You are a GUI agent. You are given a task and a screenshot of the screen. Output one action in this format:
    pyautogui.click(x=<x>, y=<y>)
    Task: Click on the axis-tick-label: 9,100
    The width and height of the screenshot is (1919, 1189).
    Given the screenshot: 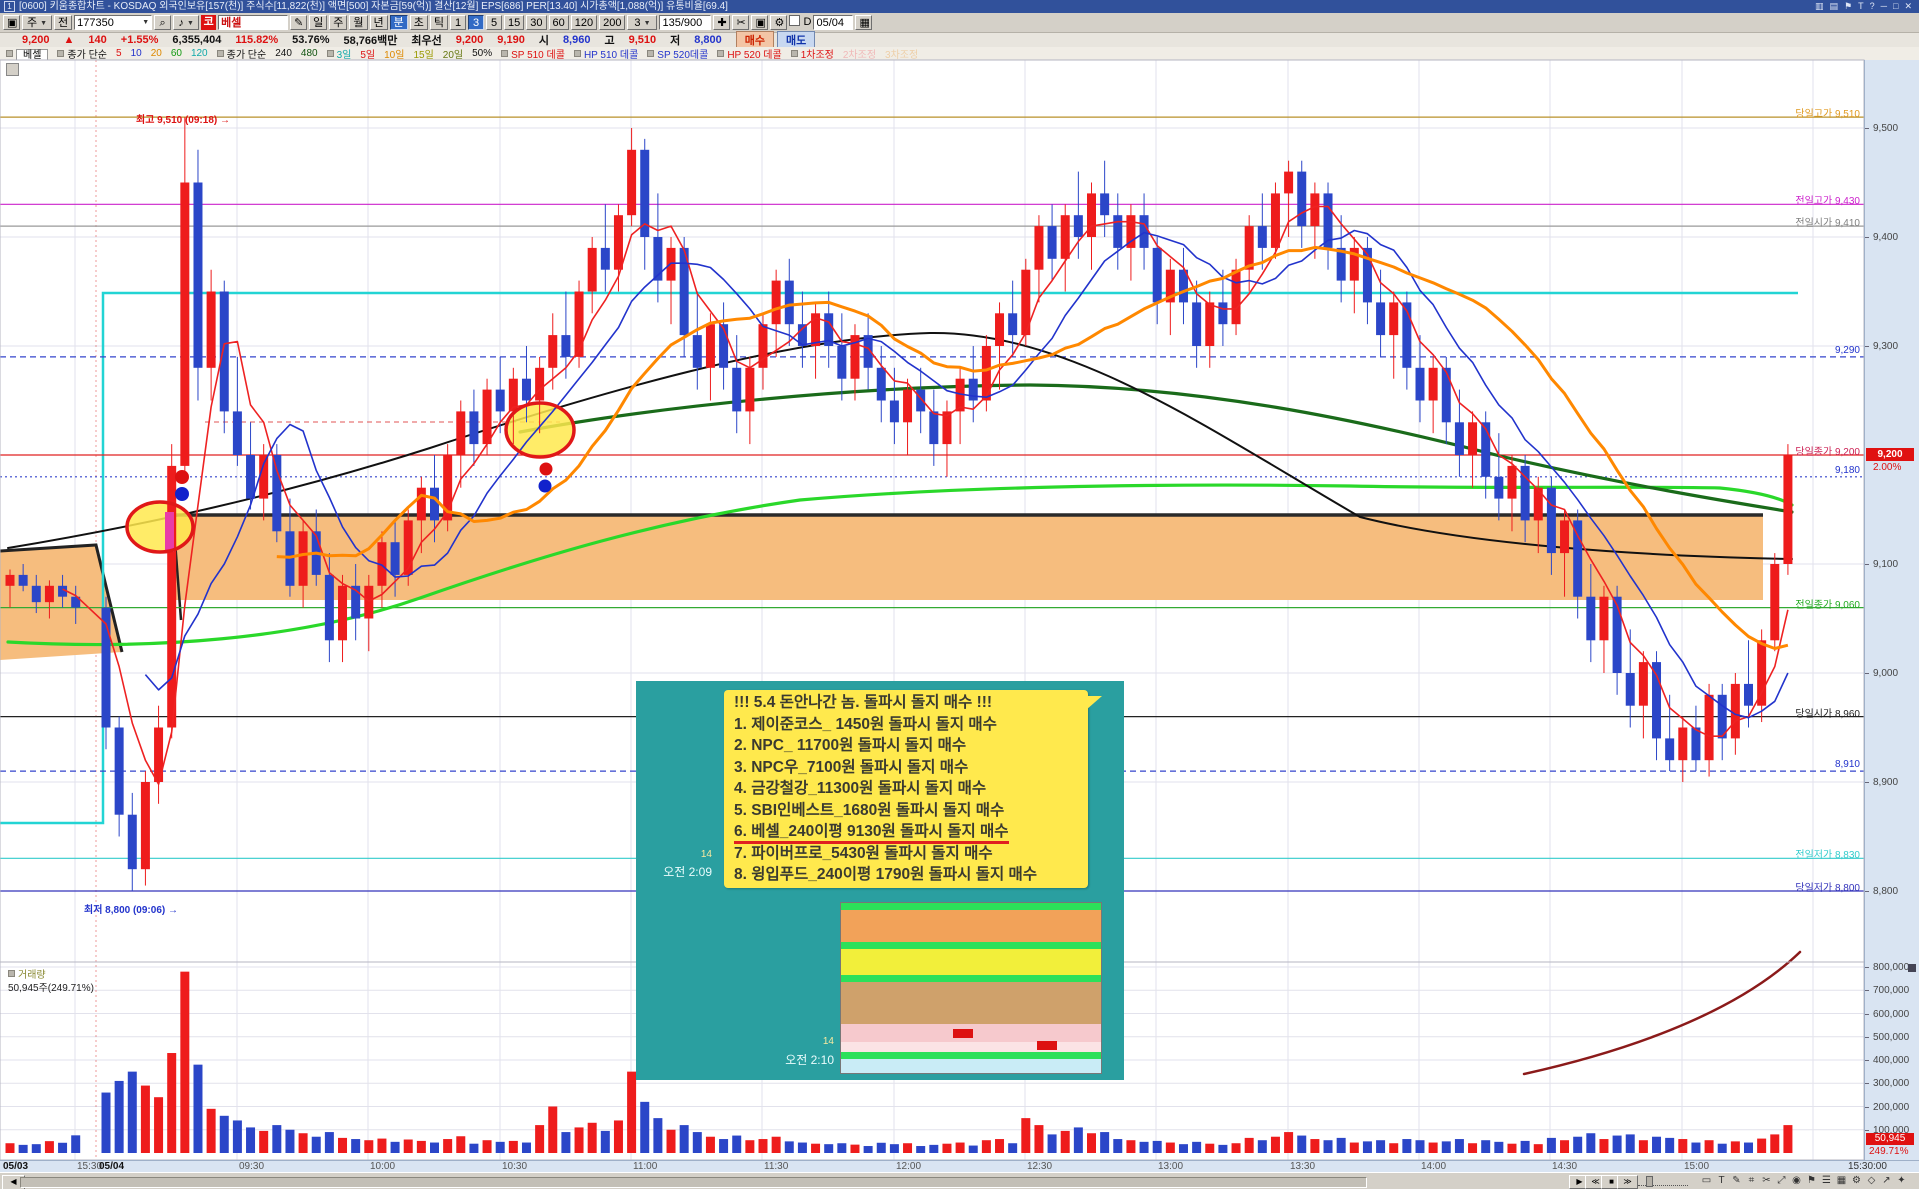 What is the action you would take?
    pyautogui.click(x=1886, y=564)
    